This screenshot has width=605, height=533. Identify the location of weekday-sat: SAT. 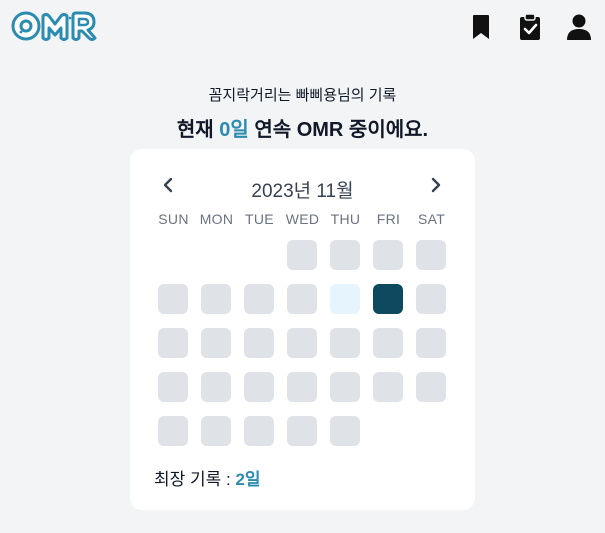
(431, 219).